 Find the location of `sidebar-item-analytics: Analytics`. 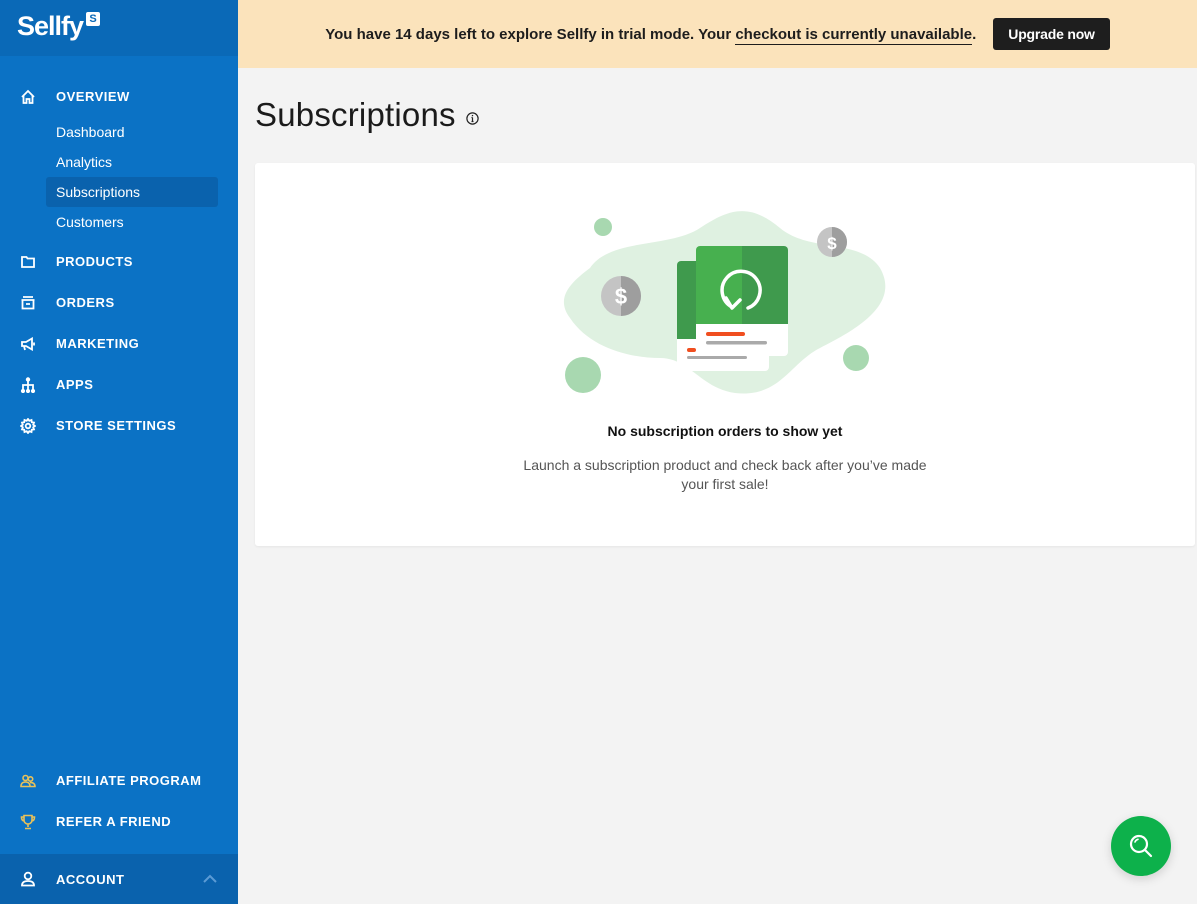

sidebar-item-analytics: Analytics is located at coordinates (132, 162).